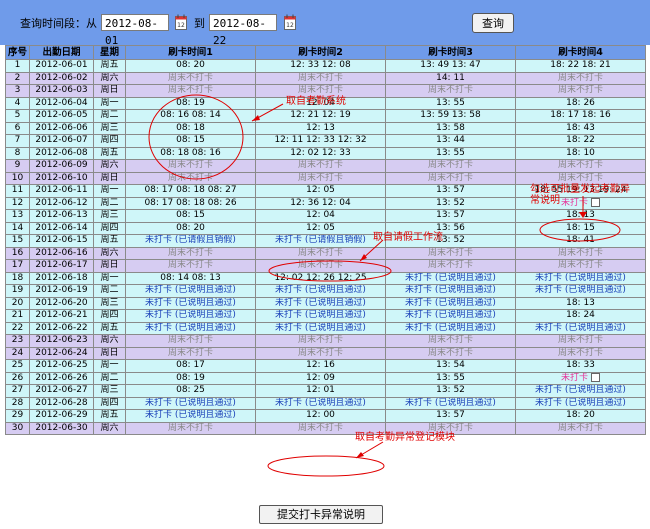 The height and width of the screenshot is (529, 650). What do you see at coordinates (580, 52) in the screenshot?
I see `header-punch-4: 刷卡时间4` at bounding box center [580, 52].